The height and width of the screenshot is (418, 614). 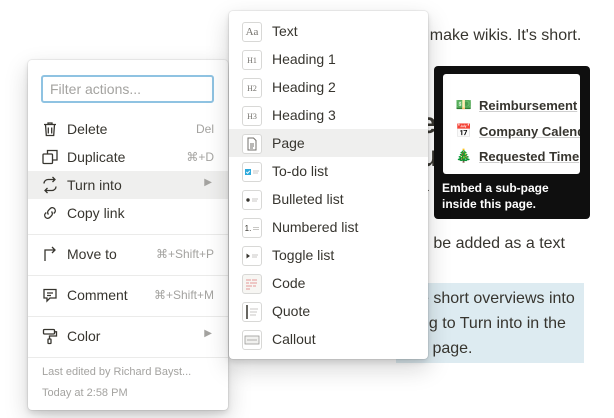 What do you see at coordinates (252, 312) in the screenshot?
I see `quote-block-icon` at bounding box center [252, 312].